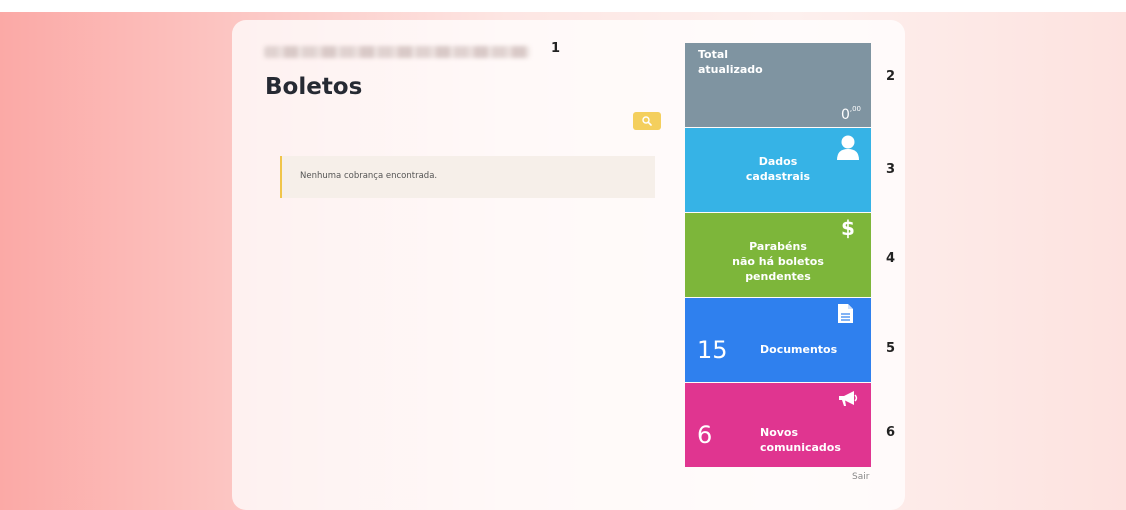 The width and height of the screenshot is (1126, 510). I want to click on annotation-4: 4, so click(891, 258).